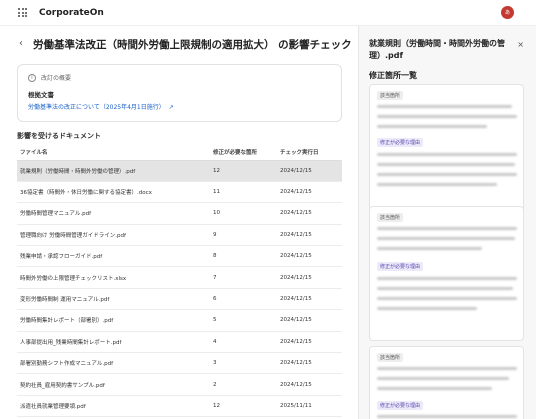 This screenshot has height=419, width=536. I want to click on app-grid-icon, so click(22, 12).